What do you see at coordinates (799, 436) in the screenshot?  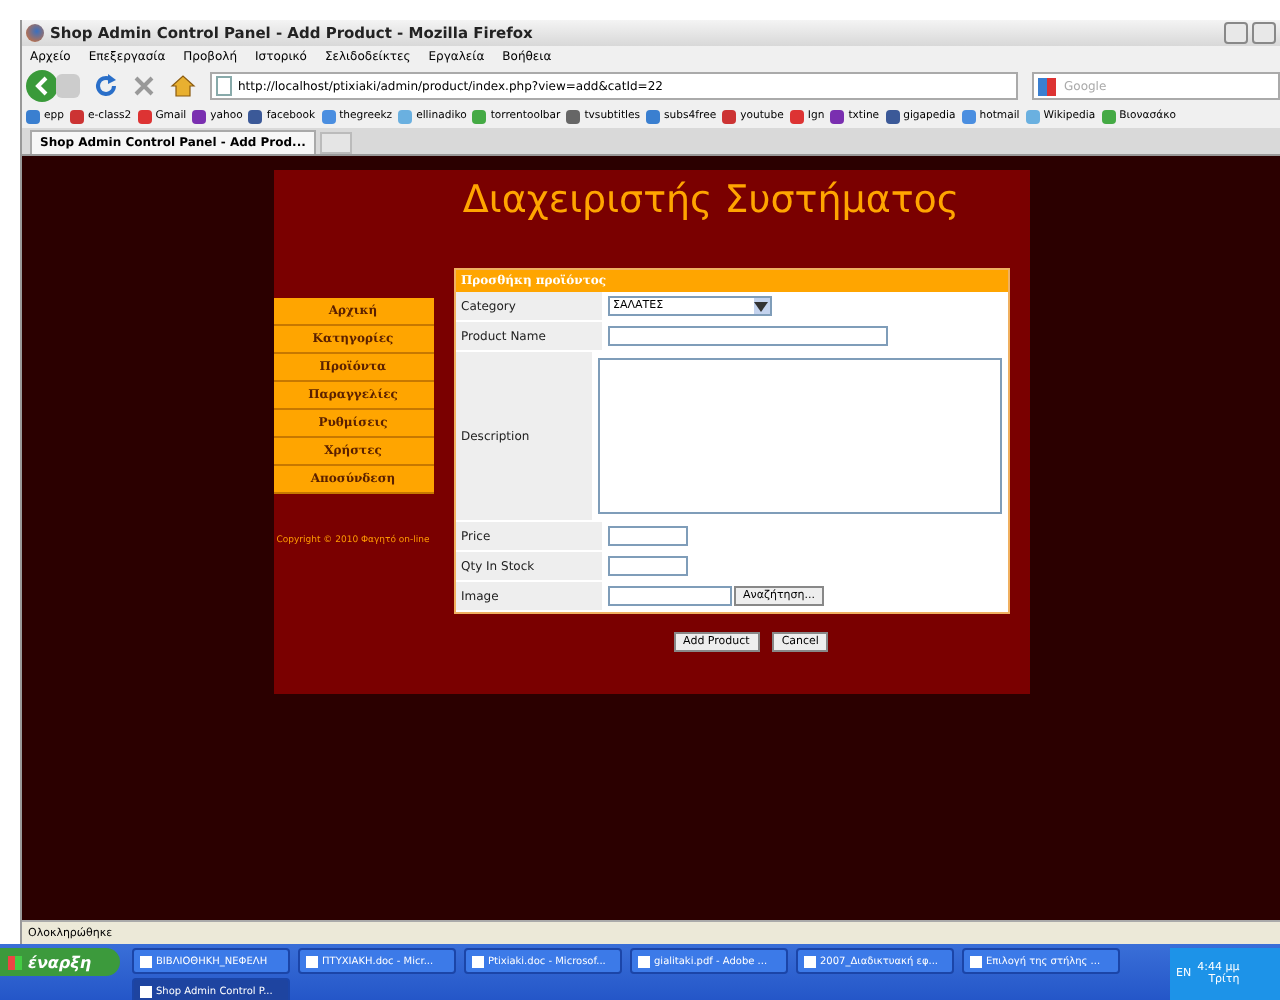 I see `description-field` at bounding box center [799, 436].